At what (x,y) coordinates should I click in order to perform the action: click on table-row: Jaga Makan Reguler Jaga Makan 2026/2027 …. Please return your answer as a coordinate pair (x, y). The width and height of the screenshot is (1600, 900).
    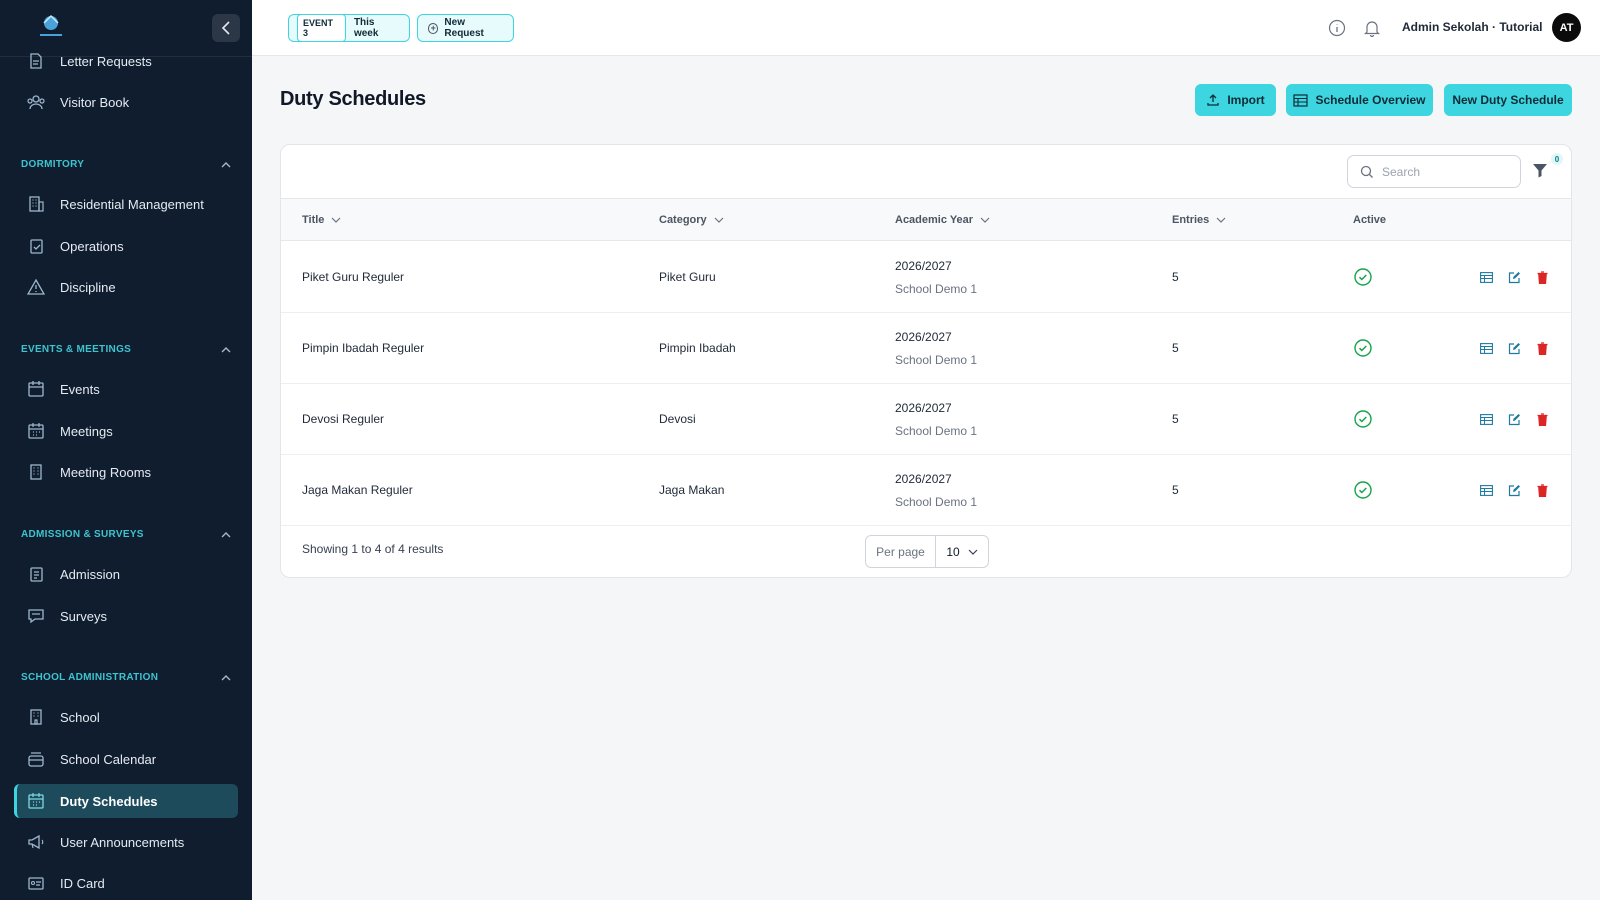
    Looking at the image, I should click on (926, 490).